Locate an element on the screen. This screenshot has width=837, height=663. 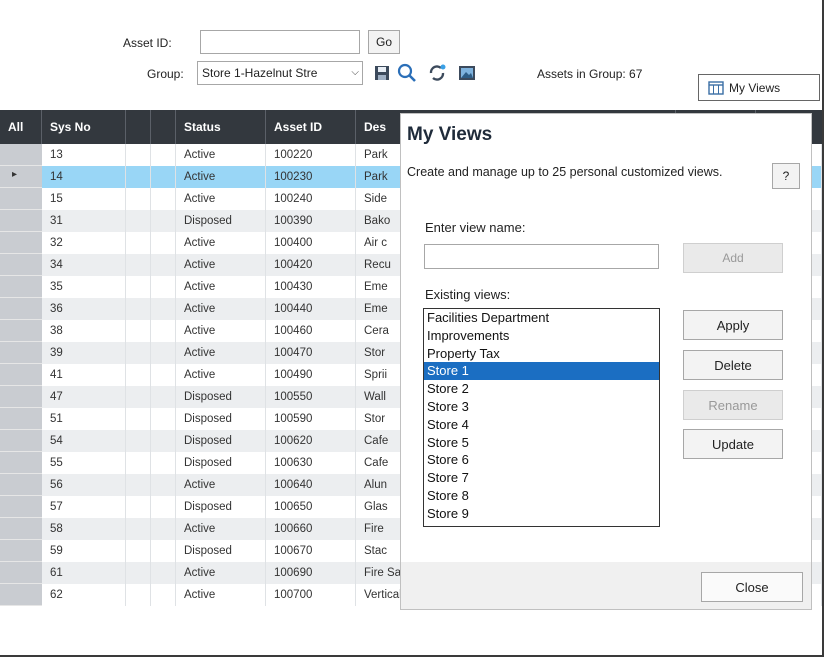
cell-sys-no: 47 is located at coordinates (84, 397).